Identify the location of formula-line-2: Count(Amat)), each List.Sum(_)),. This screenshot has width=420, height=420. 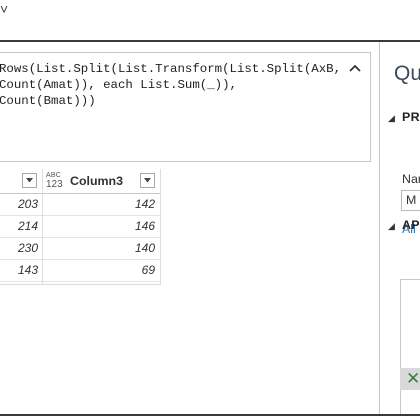
(118, 85).